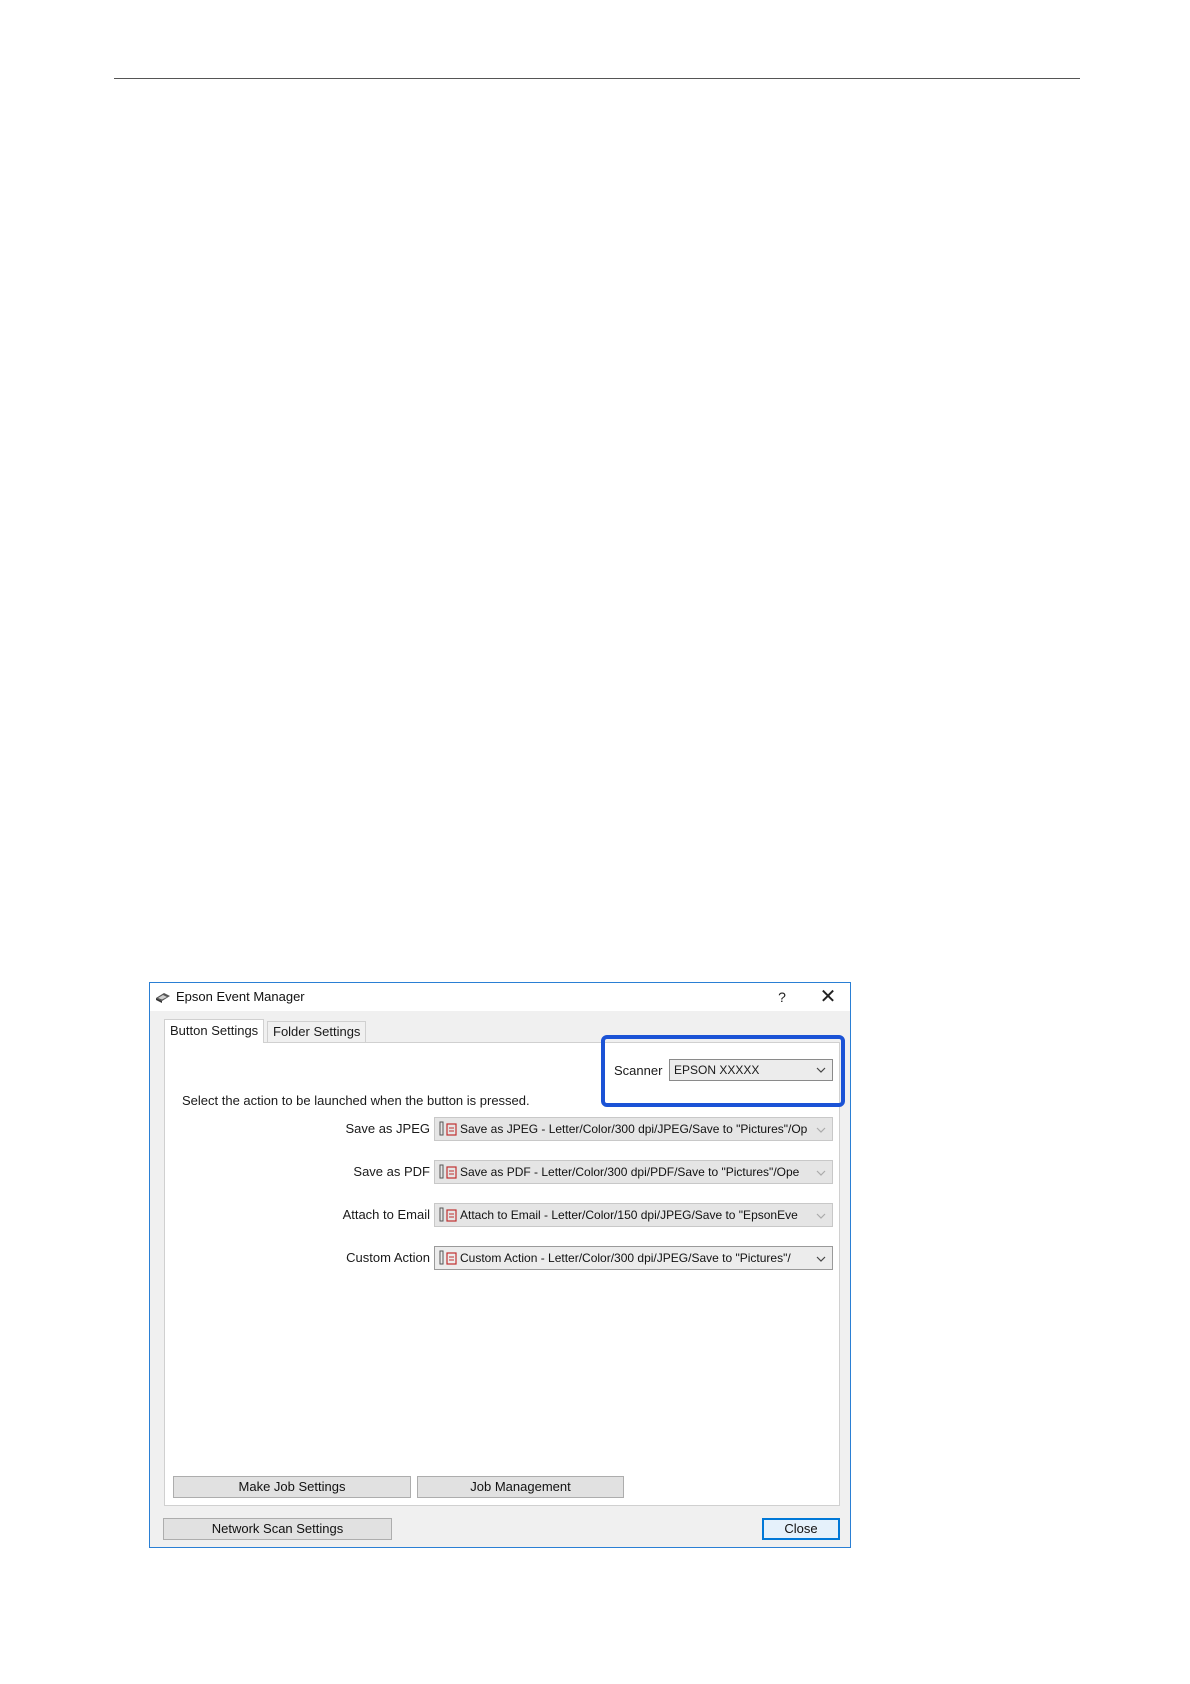 The image size is (1190, 1684). What do you see at coordinates (317, 1032) in the screenshot?
I see `tab-folder-settings: Folder Settings` at bounding box center [317, 1032].